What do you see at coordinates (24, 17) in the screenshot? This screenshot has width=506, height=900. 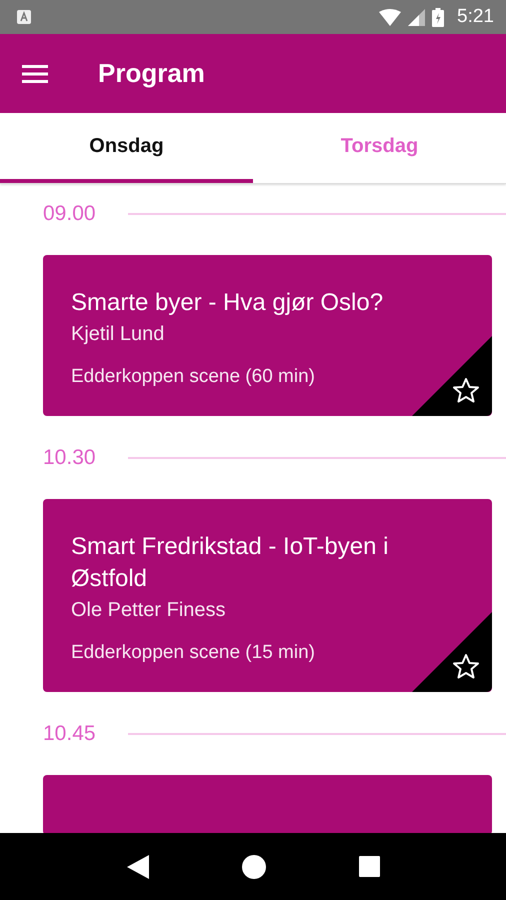 I see `notification-icon` at bounding box center [24, 17].